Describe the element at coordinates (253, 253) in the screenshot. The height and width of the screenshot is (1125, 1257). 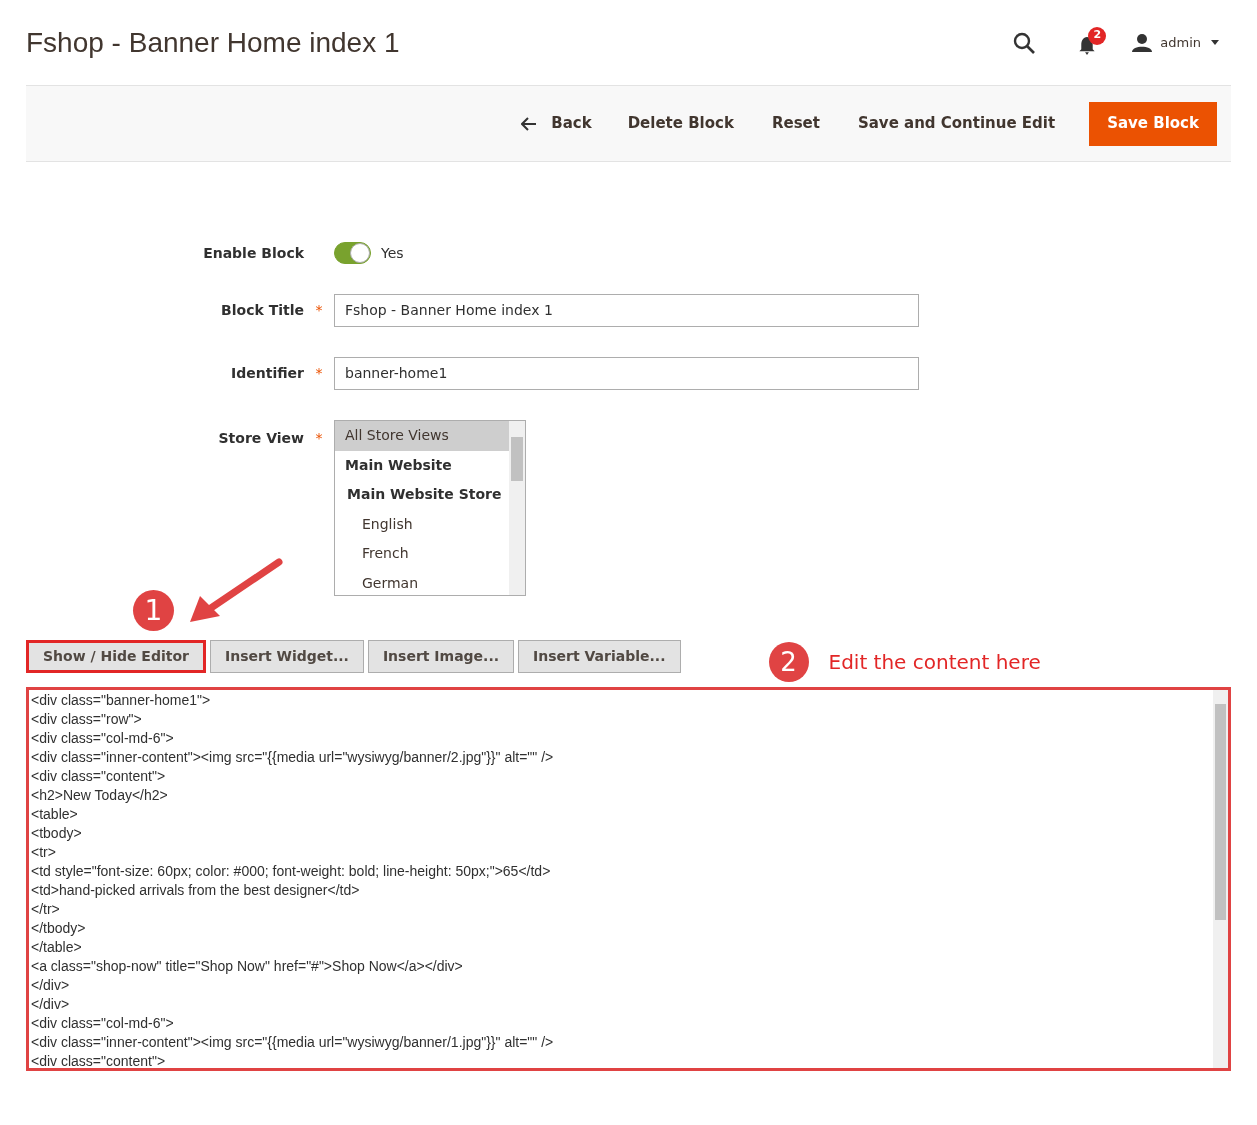
I see `field-label: Enable Block` at that location.